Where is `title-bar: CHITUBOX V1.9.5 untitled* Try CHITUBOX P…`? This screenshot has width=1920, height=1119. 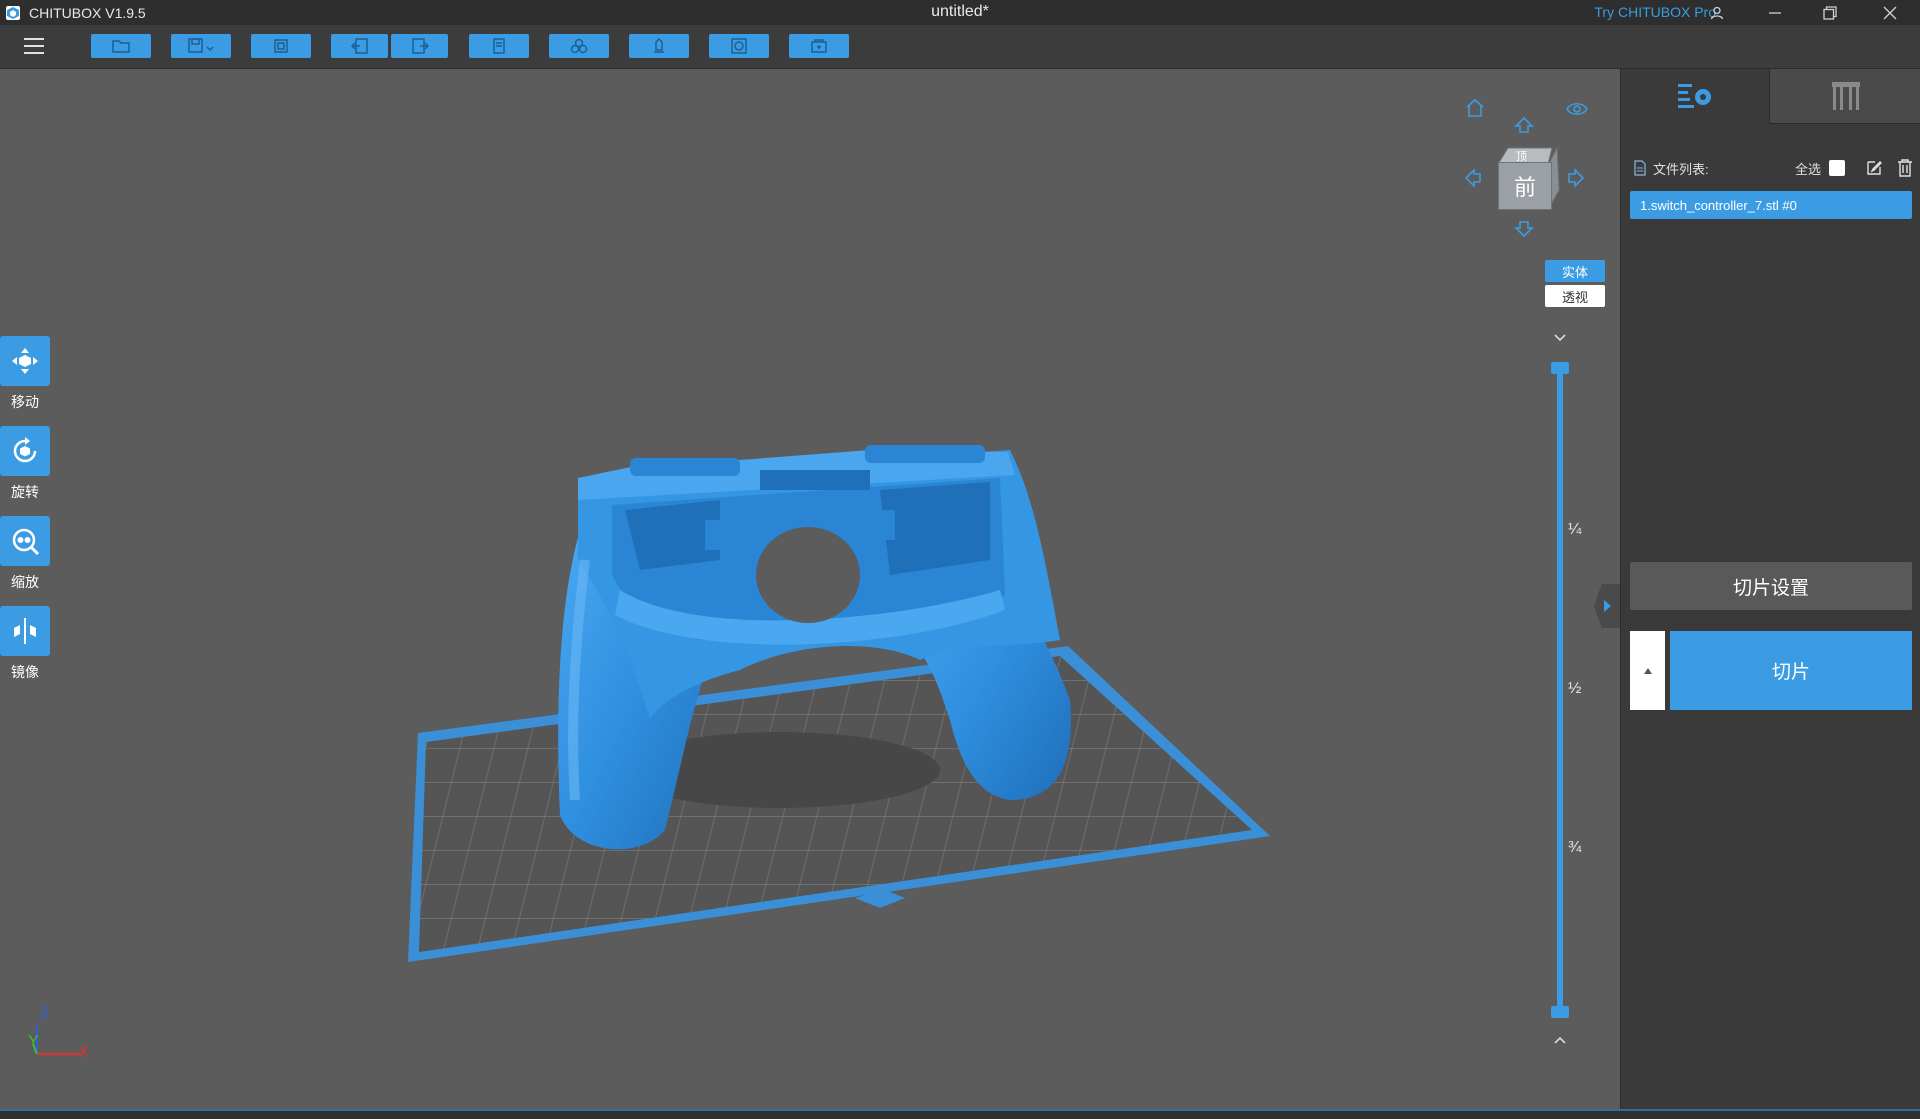 title-bar: CHITUBOX V1.9.5 untitled* Try CHITUBOX P… is located at coordinates (960, 12).